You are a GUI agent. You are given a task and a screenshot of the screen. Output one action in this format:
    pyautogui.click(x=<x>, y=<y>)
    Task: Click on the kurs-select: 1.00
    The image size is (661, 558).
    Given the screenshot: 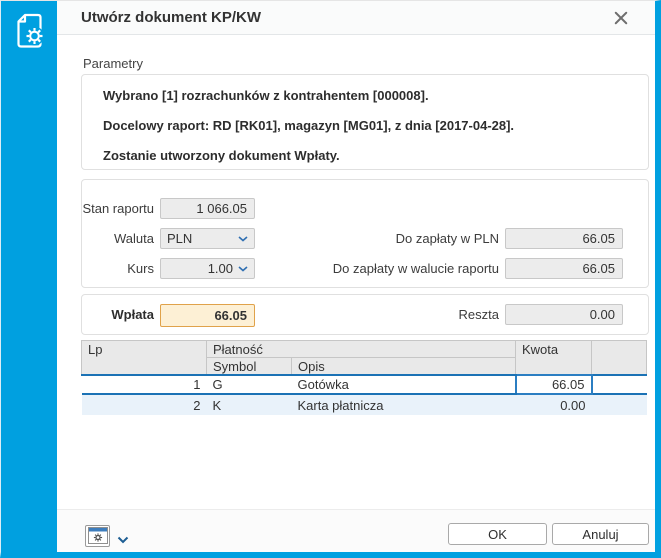 What is the action you would take?
    pyautogui.click(x=207, y=268)
    